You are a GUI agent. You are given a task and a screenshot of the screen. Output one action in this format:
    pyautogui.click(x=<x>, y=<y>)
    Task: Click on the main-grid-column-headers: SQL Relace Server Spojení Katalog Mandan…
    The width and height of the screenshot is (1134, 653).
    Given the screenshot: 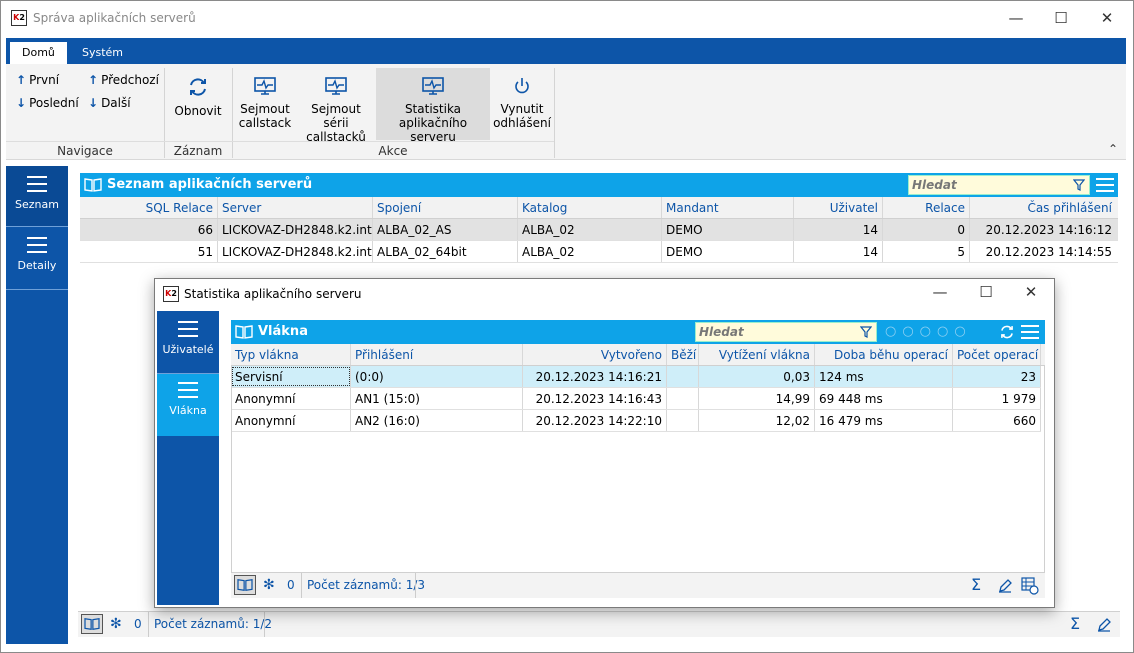 What is the action you would take?
    pyautogui.click(x=599, y=208)
    